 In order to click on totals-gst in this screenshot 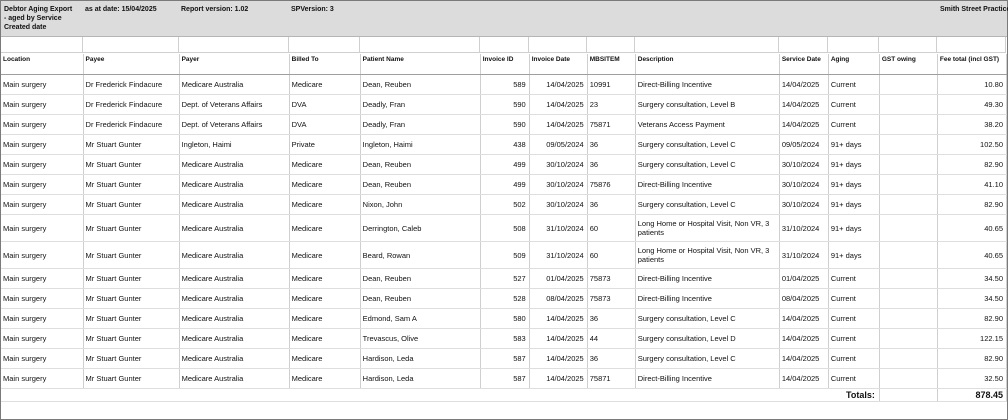, I will do `click(908, 395)`.